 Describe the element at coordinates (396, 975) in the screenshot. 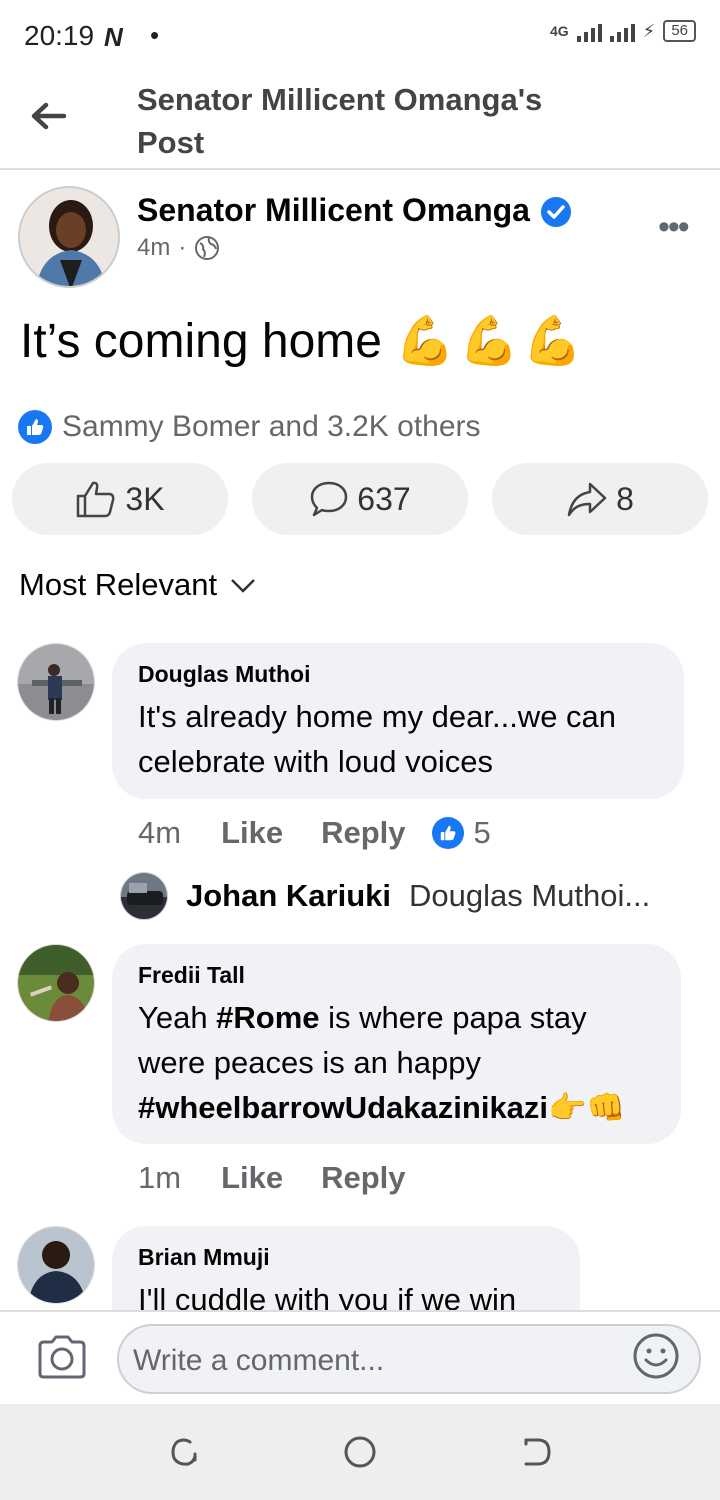

I see `commenter-name: Fredii Tall` at that location.